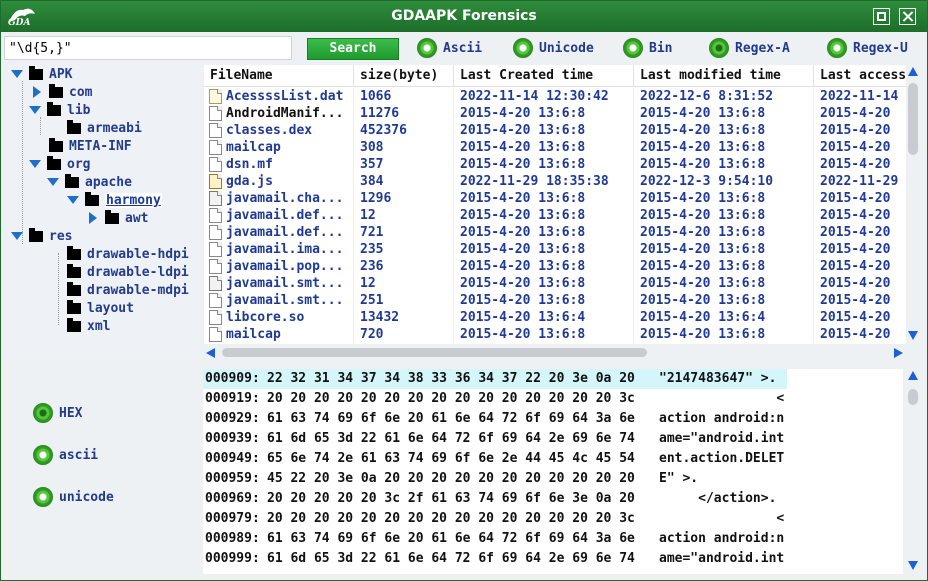 Image resolution: width=928 pixels, height=581 pixels. What do you see at coordinates (215, 266) in the screenshot?
I see `file-file-icon` at bounding box center [215, 266].